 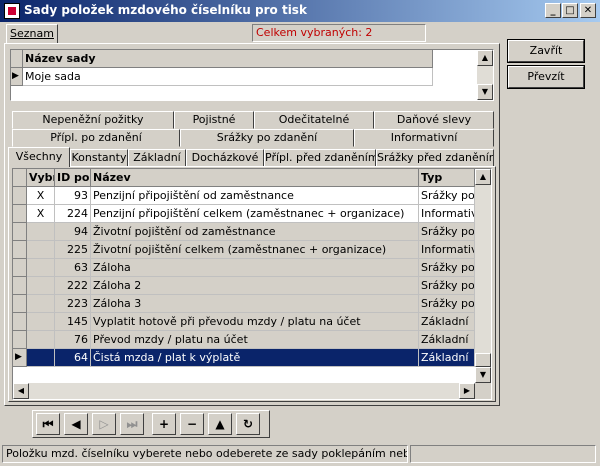 What do you see at coordinates (467, 391) in the screenshot?
I see `scroll-right-icon: ▶` at bounding box center [467, 391].